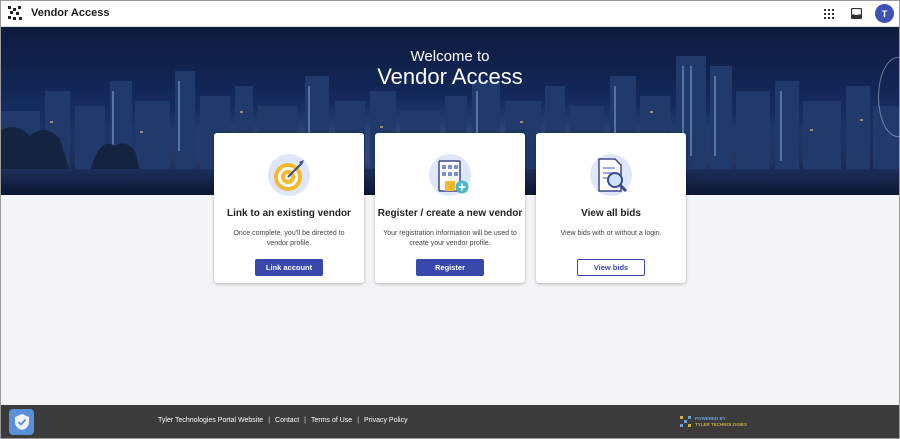 The width and height of the screenshot is (900, 439). I want to click on app-logo-icon, so click(15, 13).